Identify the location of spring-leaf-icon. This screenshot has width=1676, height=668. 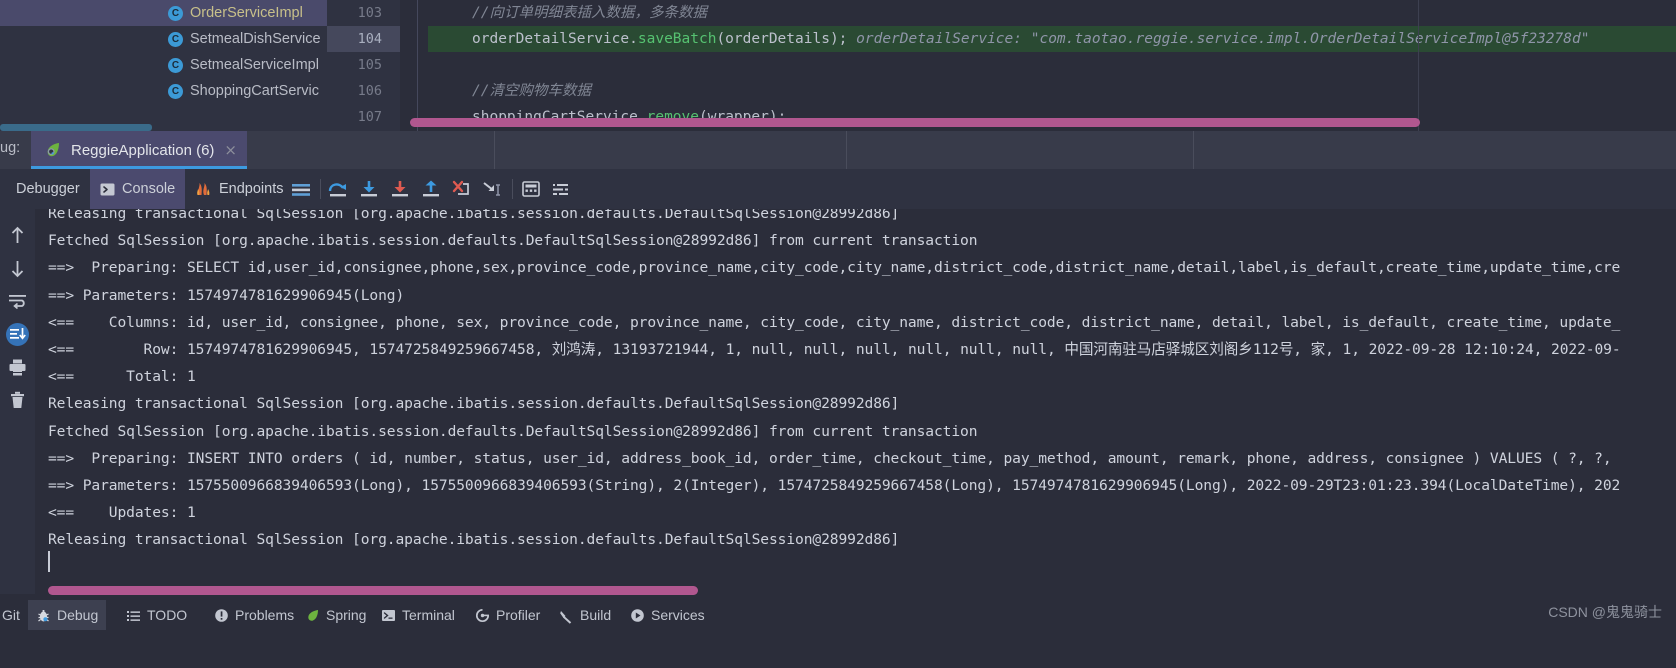
(312, 615).